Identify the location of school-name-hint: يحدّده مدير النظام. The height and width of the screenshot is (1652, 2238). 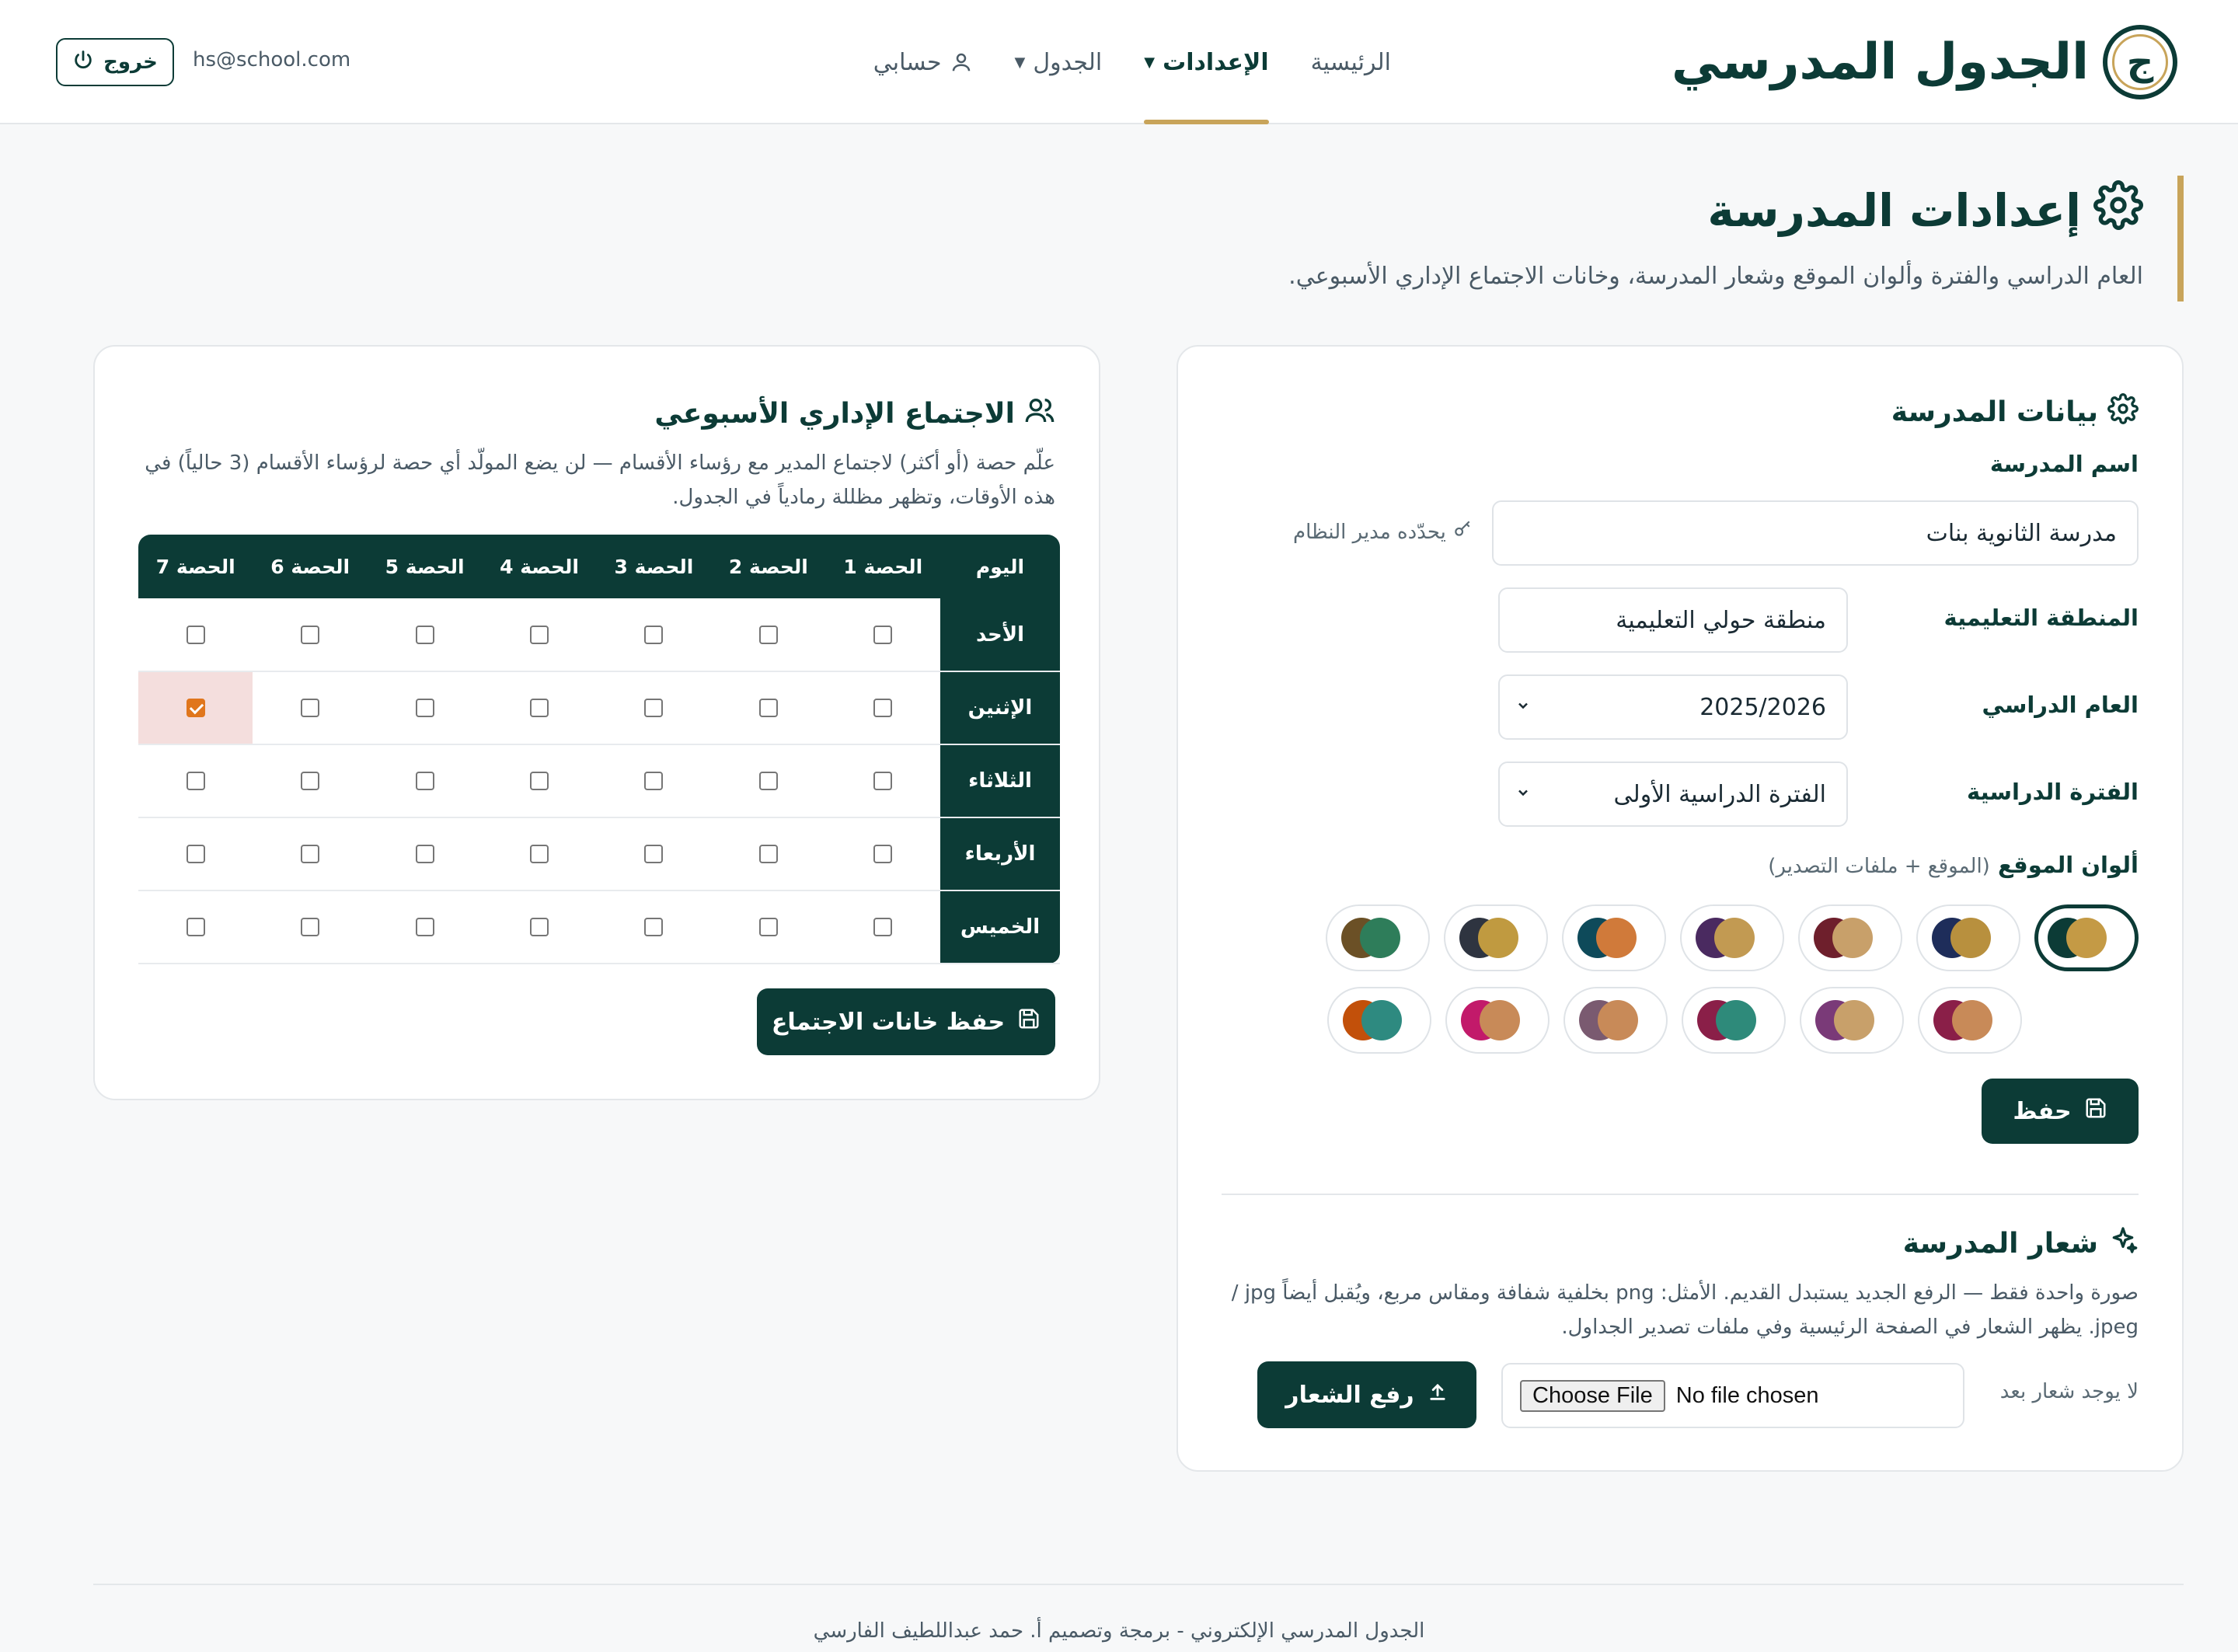
(1383, 532).